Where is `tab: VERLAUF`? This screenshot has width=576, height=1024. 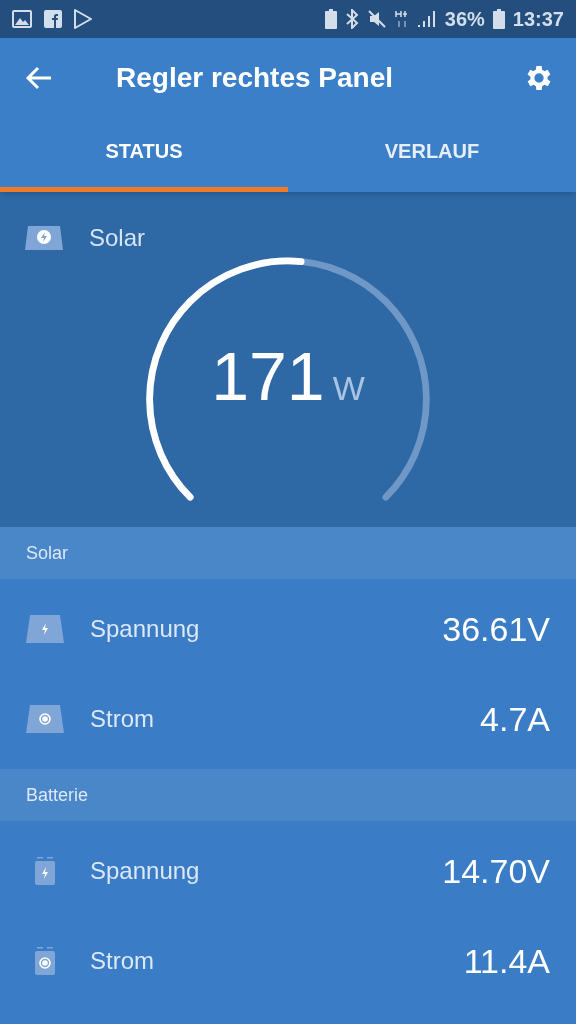
tab: VERLAUF is located at coordinates (432, 155).